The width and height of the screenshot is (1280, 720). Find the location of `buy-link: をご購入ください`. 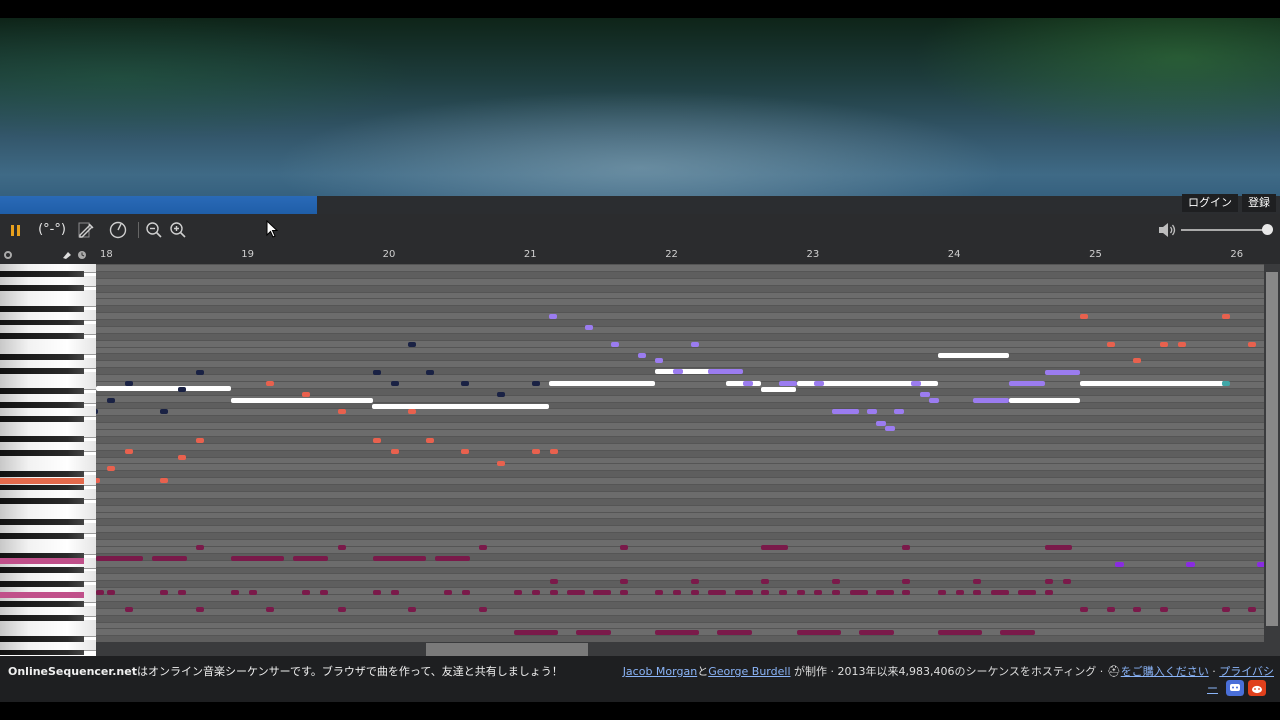

buy-link: をご購入ください is located at coordinates (1165, 671).